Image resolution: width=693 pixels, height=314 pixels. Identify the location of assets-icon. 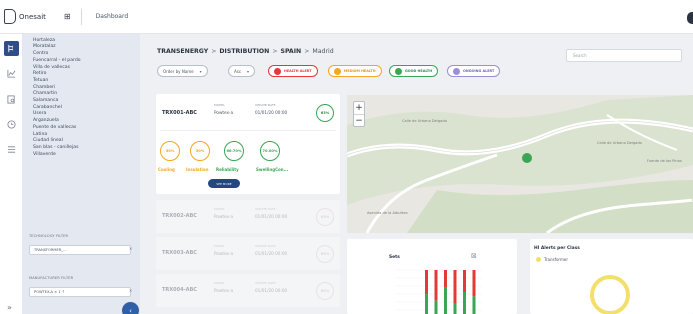
(10, 48).